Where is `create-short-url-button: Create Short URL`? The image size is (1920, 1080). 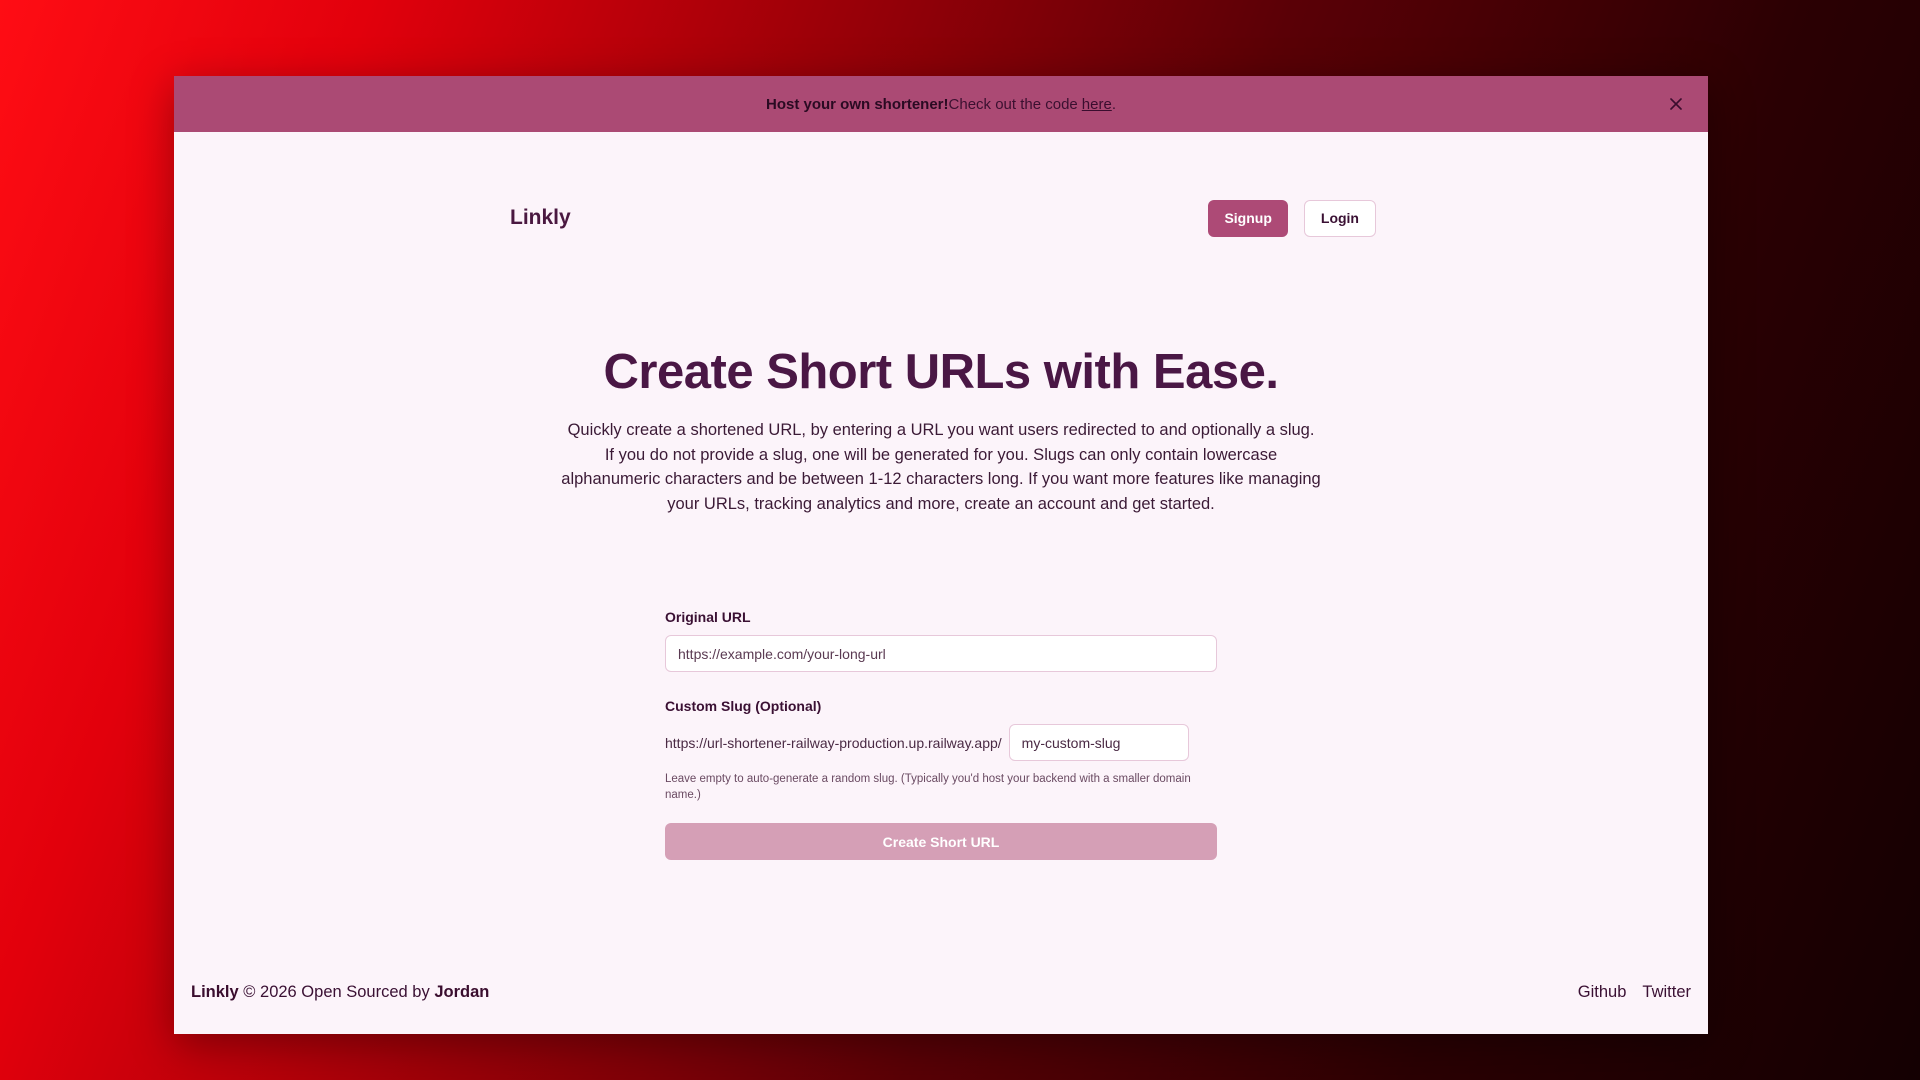
create-short-url-button: Create Short URL is located at coordinates (941, 841).